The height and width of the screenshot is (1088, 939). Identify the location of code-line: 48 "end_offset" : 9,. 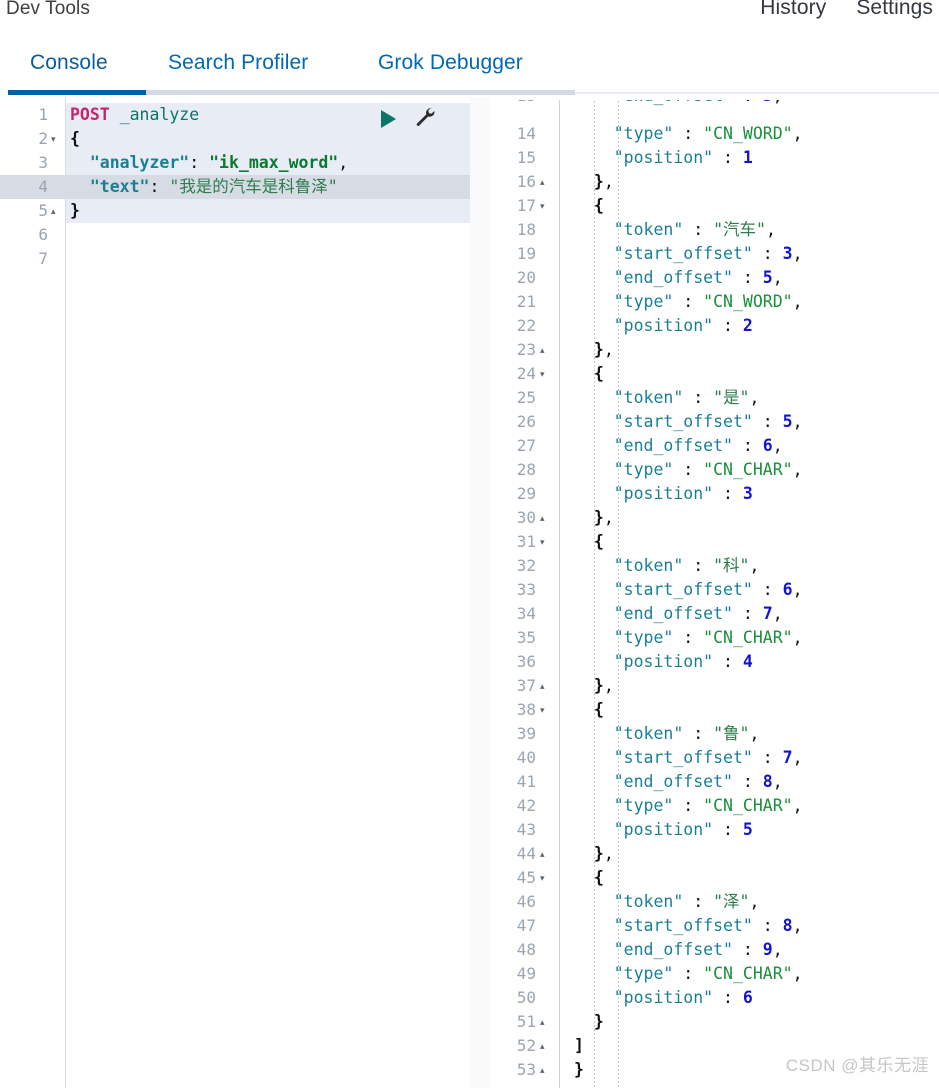
(714, 950).